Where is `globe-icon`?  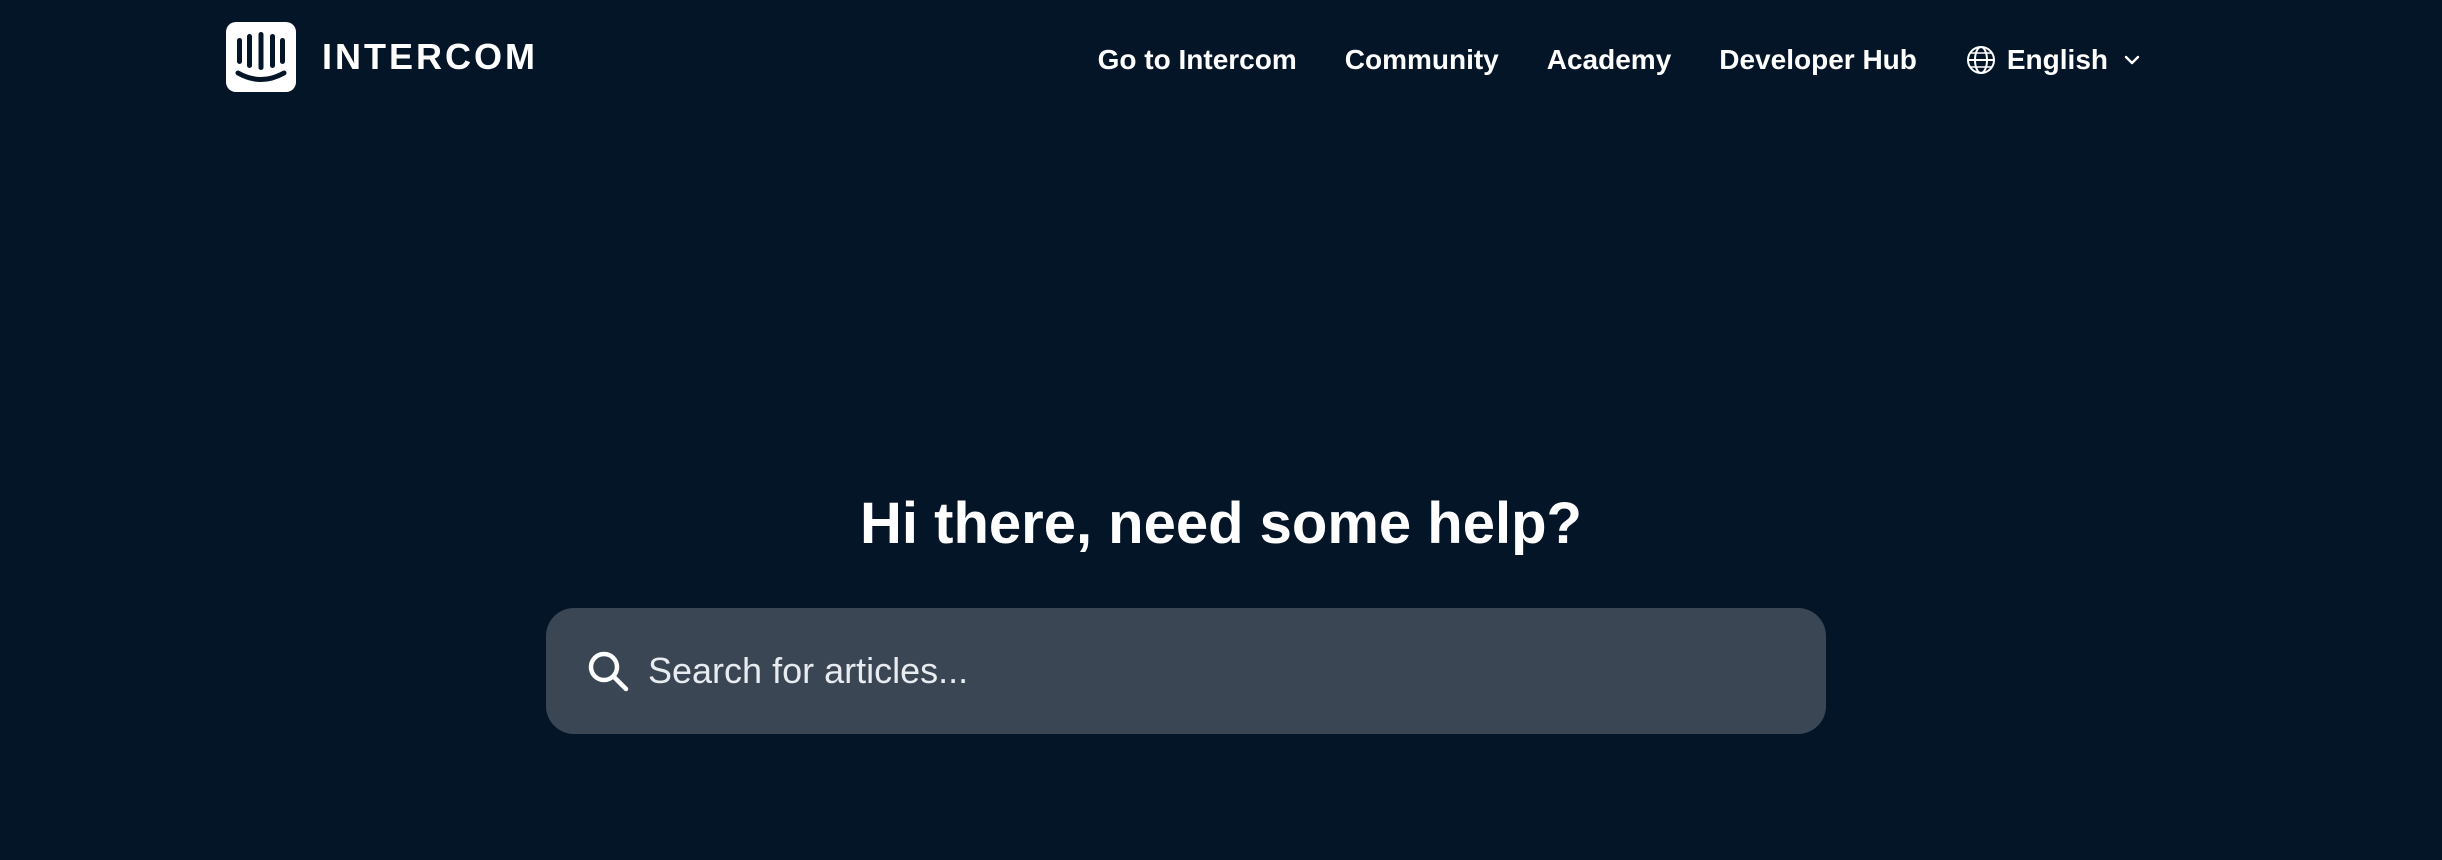
globe-icon is located at coordinates (1980, 60).